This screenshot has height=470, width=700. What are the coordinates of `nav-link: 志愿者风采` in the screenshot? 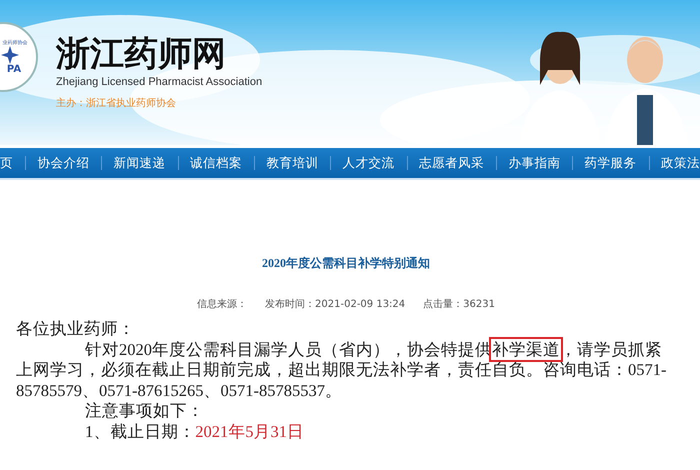 It's located at (451, 163).